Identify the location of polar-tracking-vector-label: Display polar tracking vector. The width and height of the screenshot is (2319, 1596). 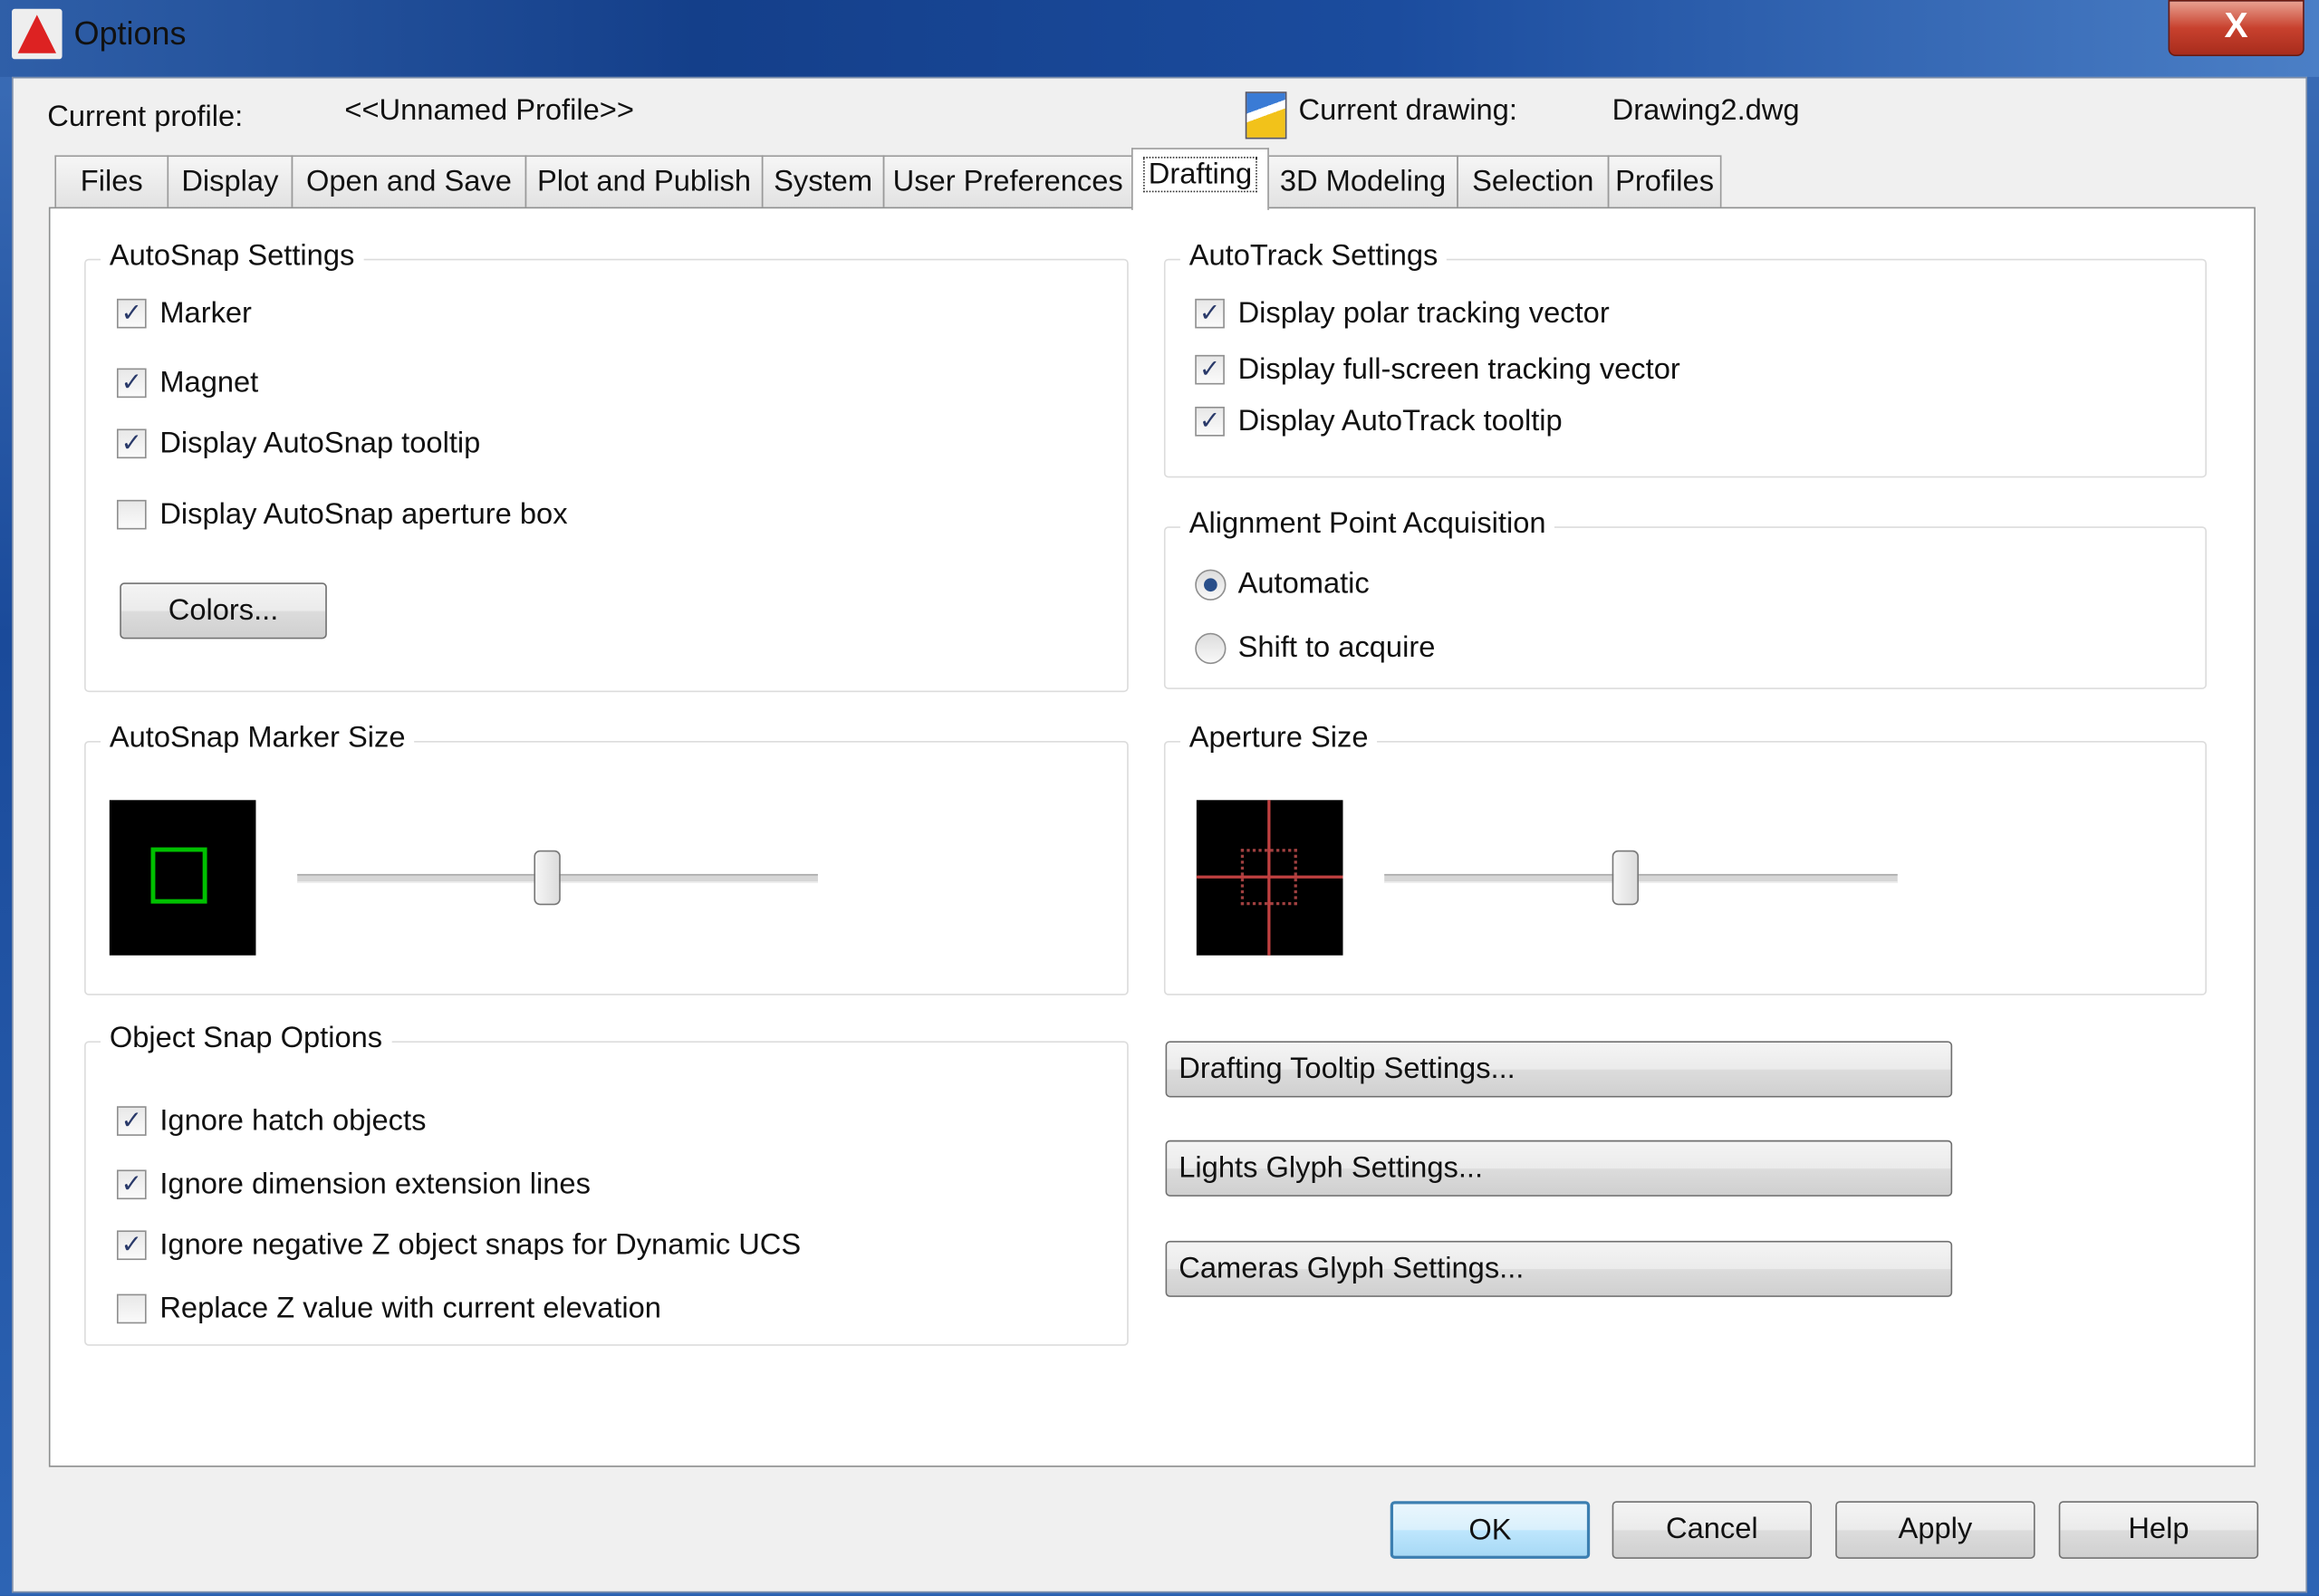
(1423, 314).